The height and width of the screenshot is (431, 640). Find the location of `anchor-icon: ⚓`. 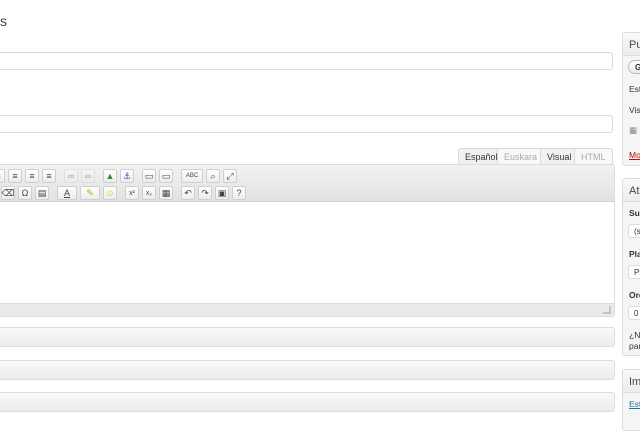

anchor-icon: ⚓ is located at coordinates (127, 176).